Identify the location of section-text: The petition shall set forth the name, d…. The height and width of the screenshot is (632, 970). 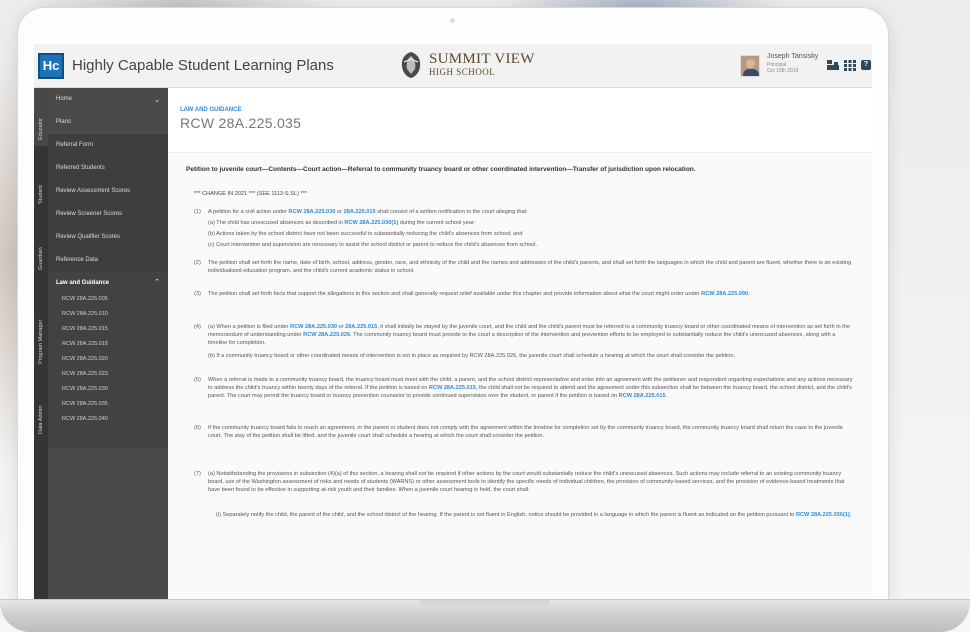
(530, 267).